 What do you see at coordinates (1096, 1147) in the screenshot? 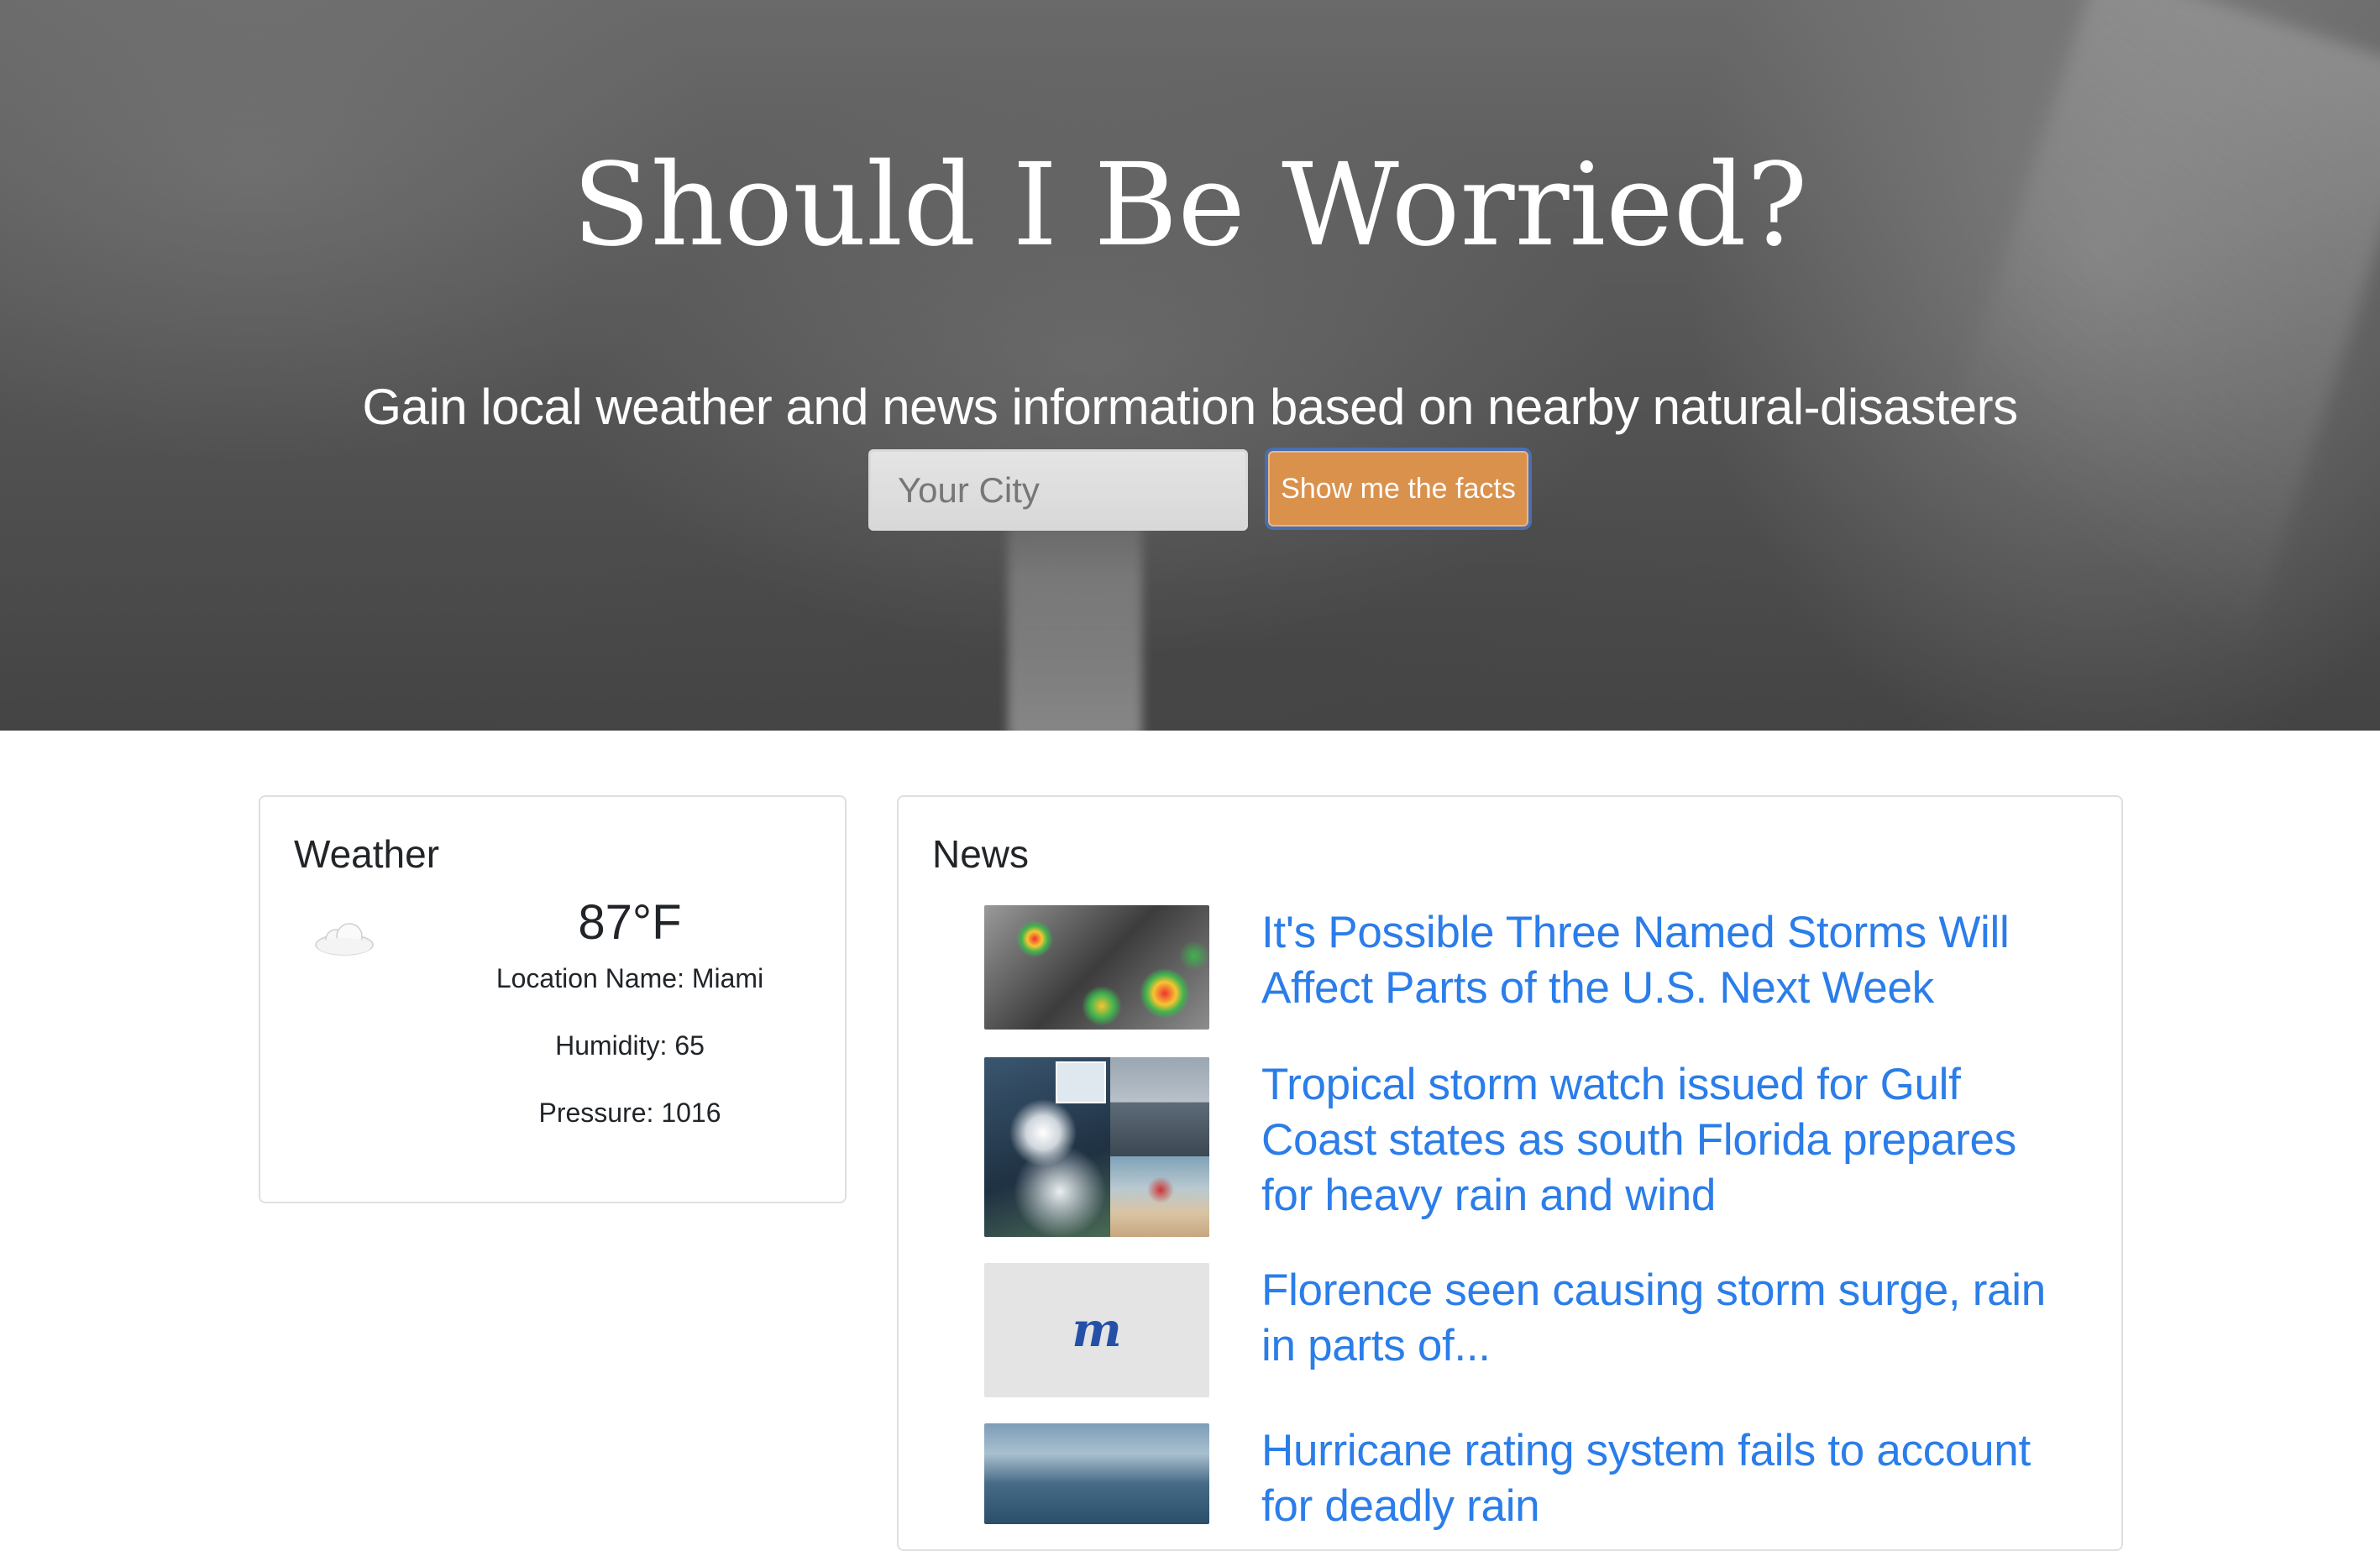
I see `storm-collage-image` at bounding box center [1096, 1147].